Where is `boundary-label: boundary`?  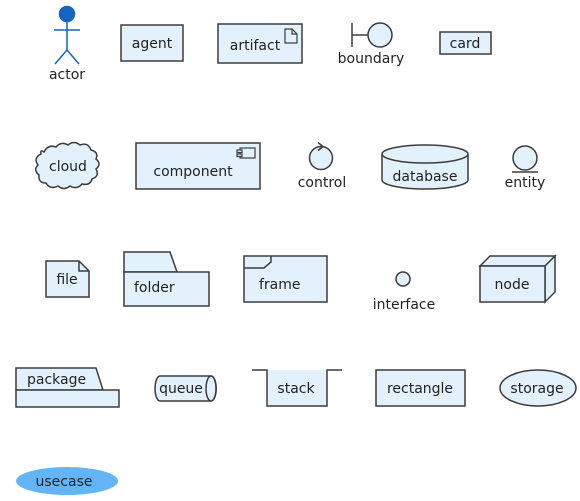
boundary-label: boundary is located at coordinates (371, 59).